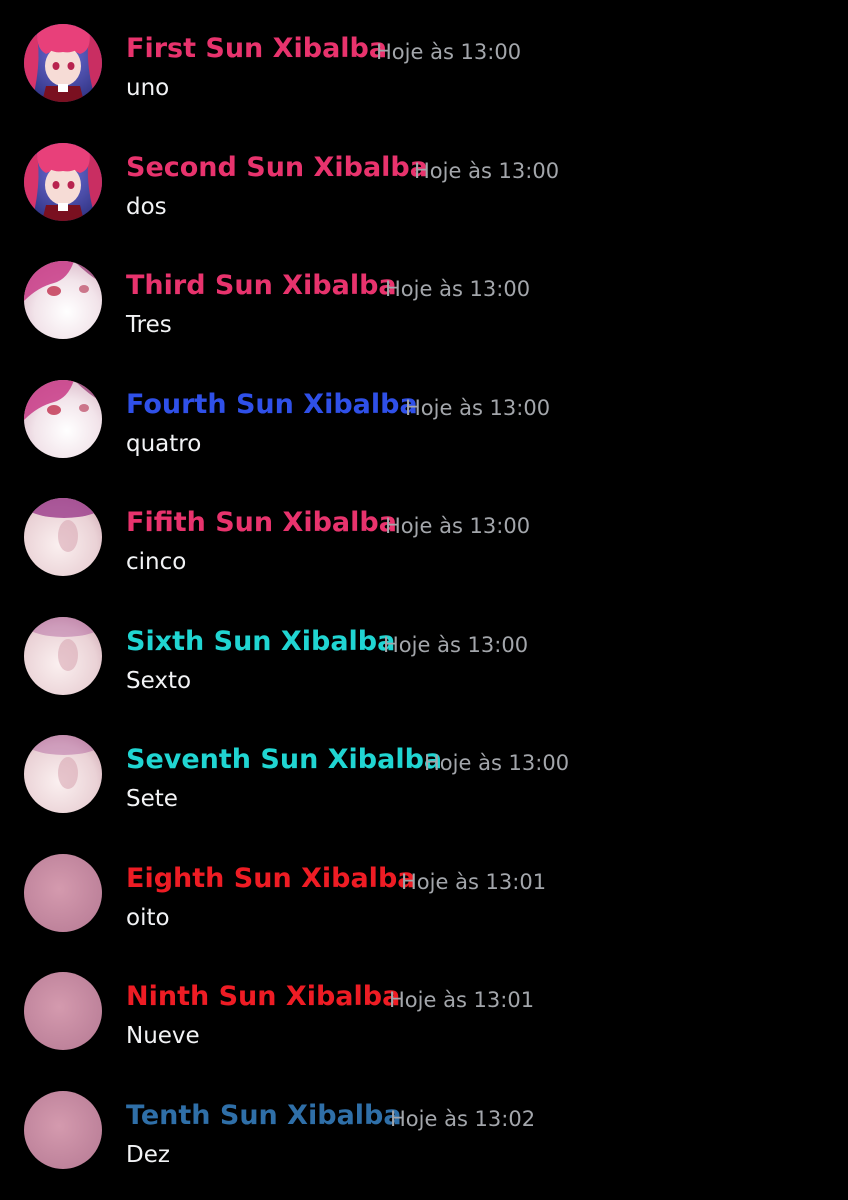 The height and width of the screenshot is (1200, 848). Describe the element at coordinates (164, 444) in the screenshot. I see `message-content: quatro` at that location.